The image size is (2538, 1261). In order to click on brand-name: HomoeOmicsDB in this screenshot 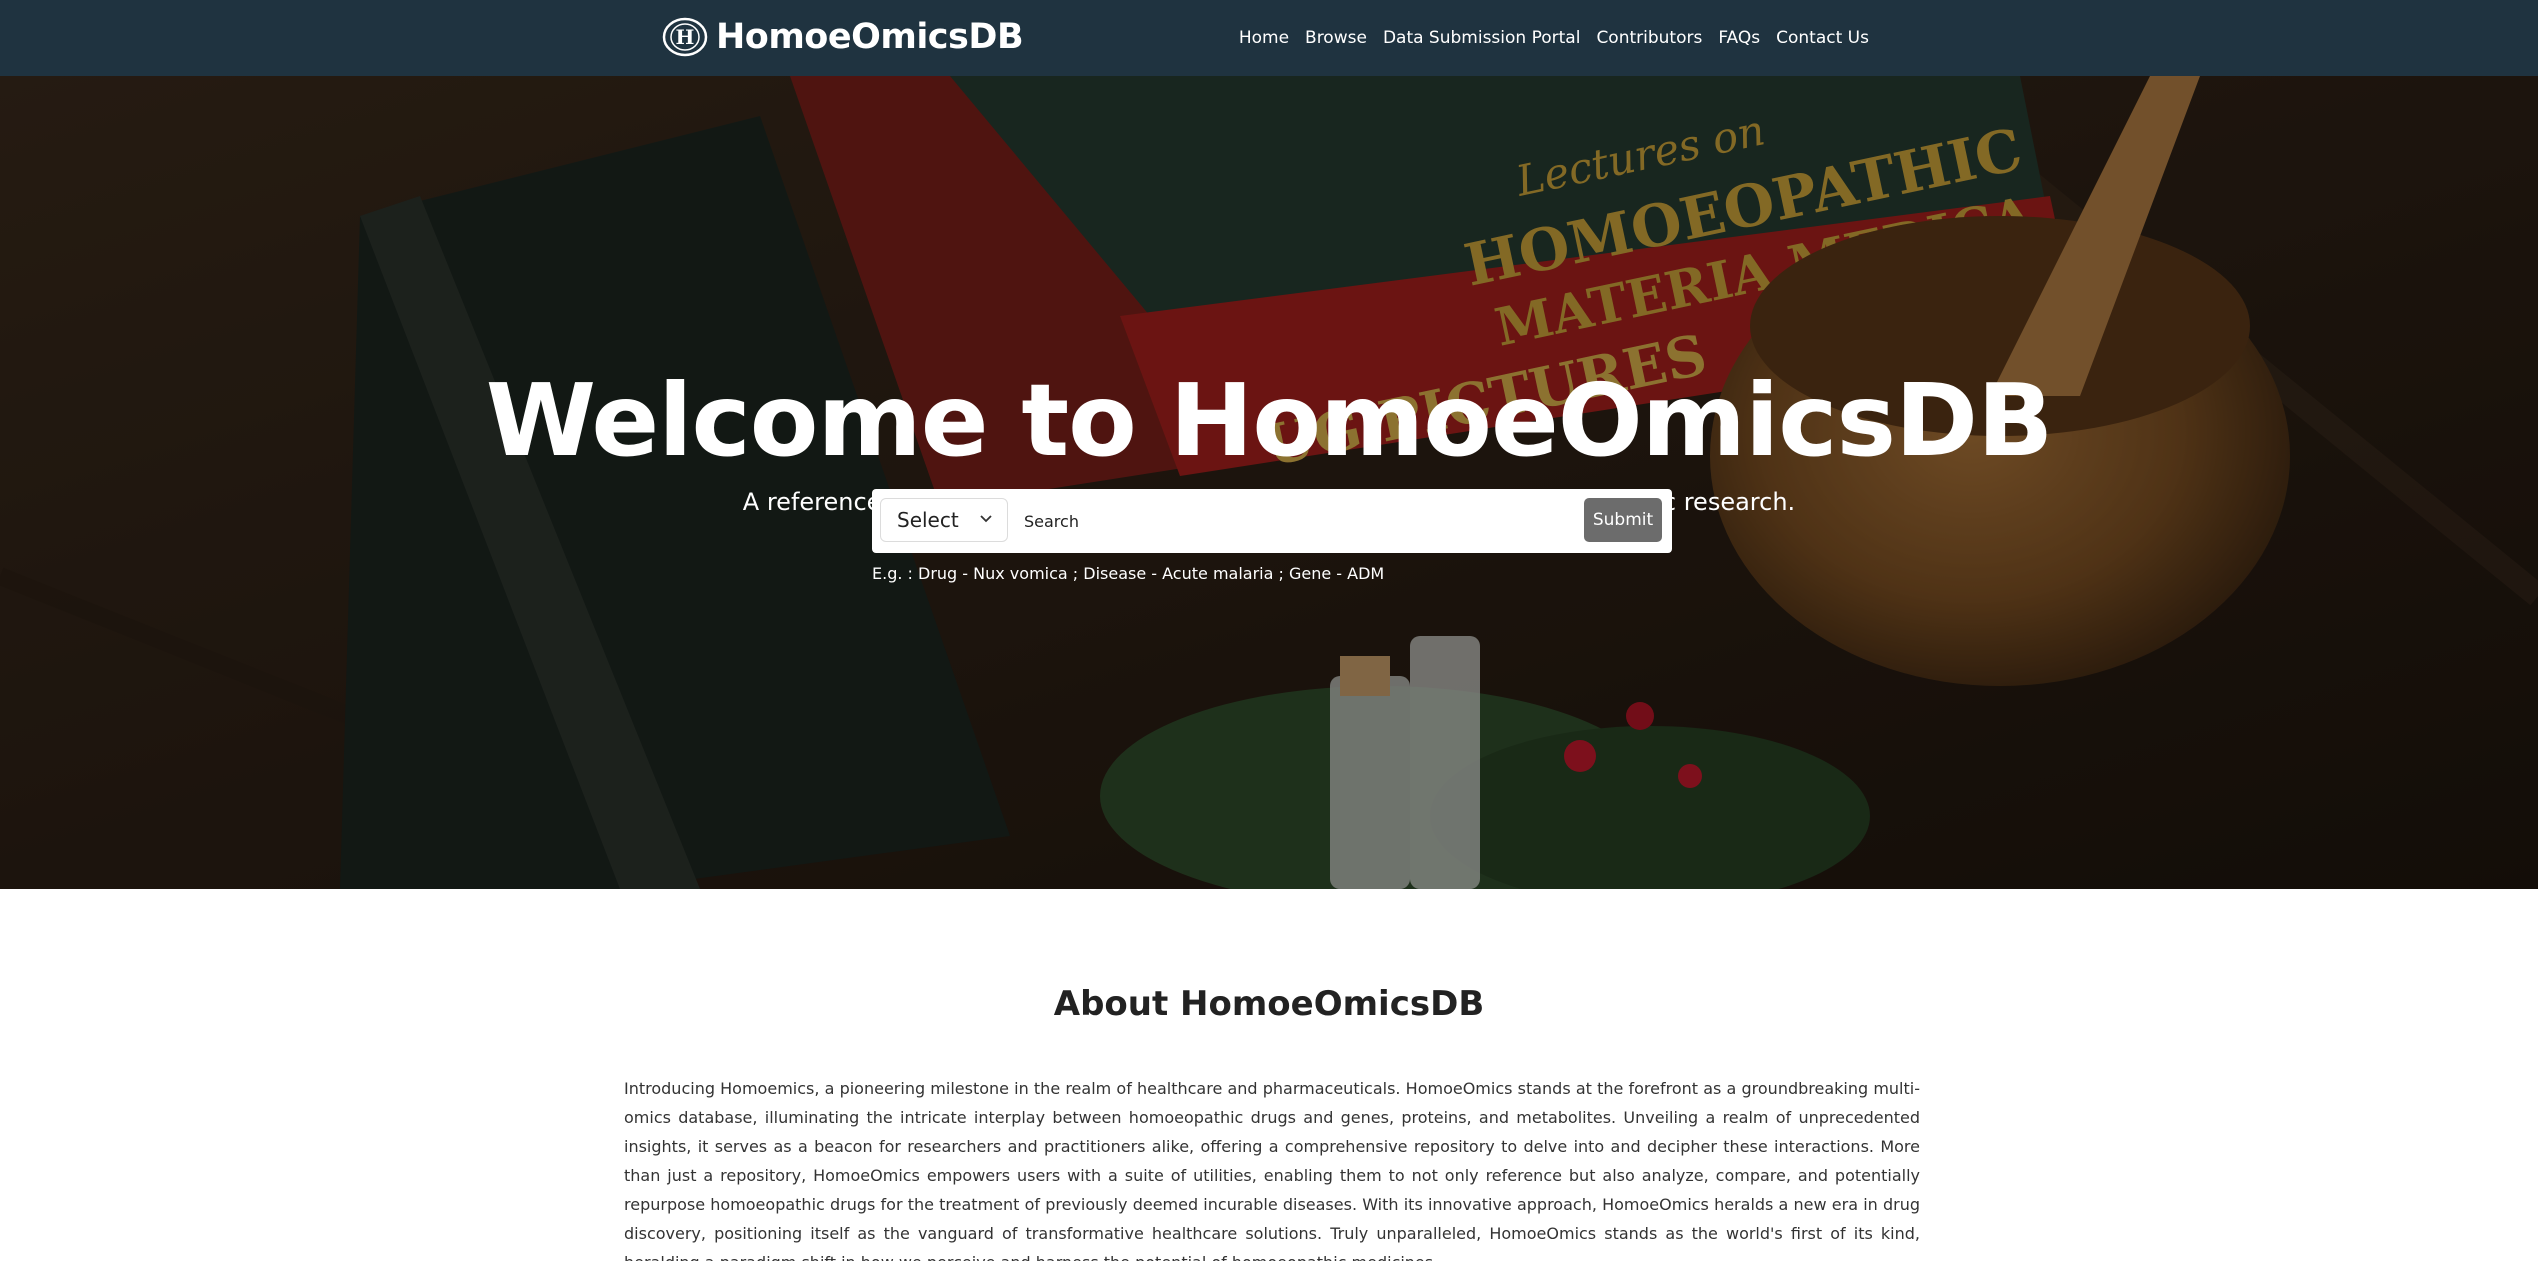, I will do `click(870, 37)`.